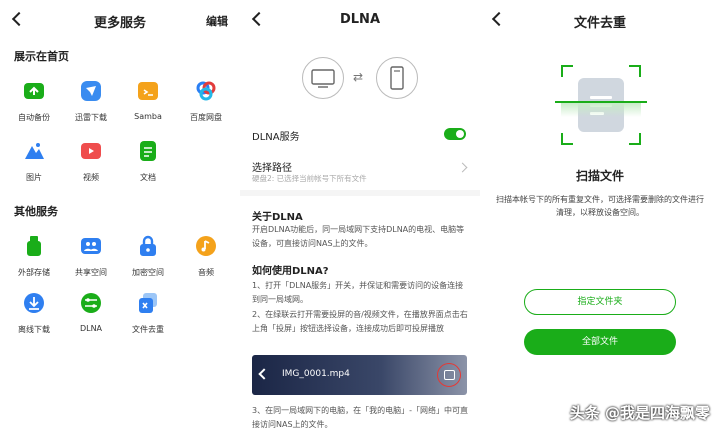 This screenshot has height=442, width=720. What do you see at coordinates (600, 342) in the screenshot?
I see `all-files-button: 全部文件` at bounding box center [600, 342].